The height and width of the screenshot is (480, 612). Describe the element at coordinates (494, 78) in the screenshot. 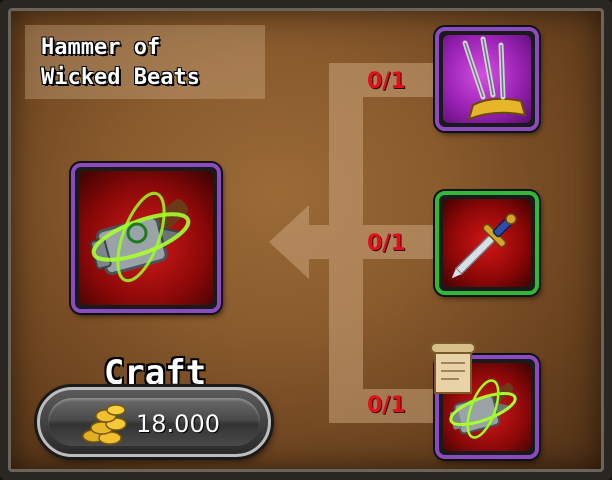

I see `golden-claw-icon` at that location.